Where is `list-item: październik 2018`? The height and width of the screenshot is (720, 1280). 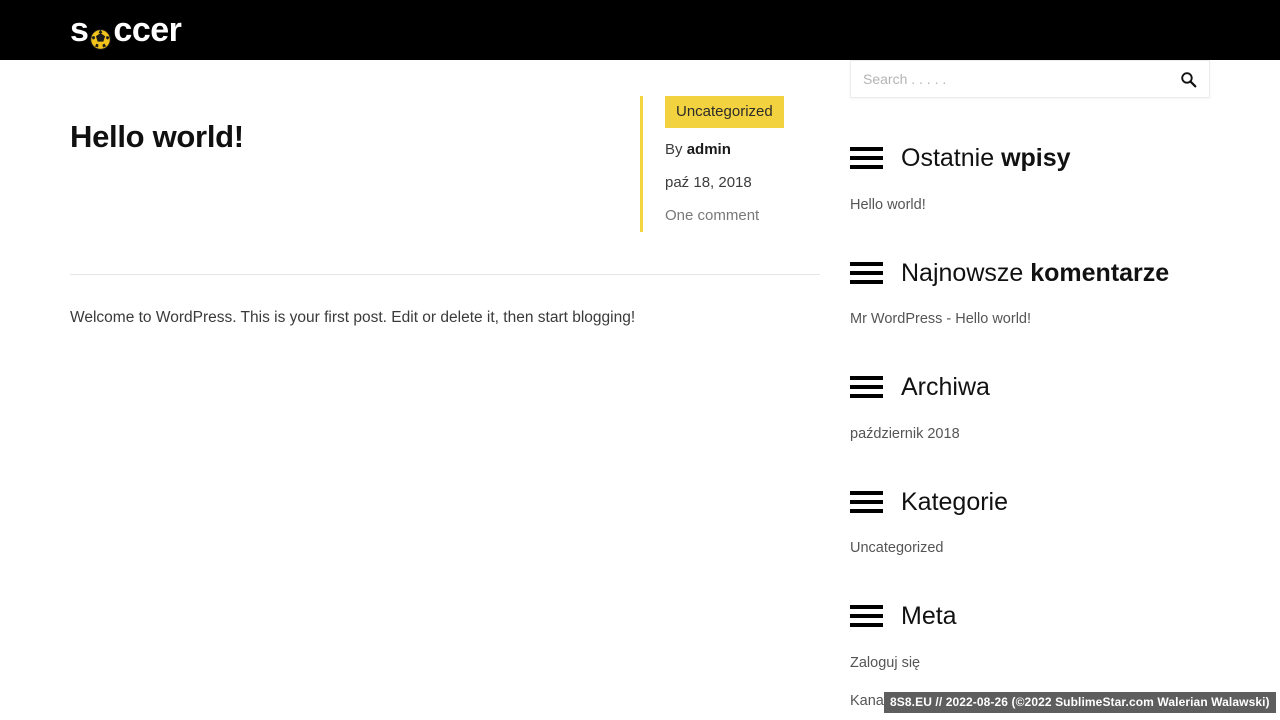
list-item: październik 2018 is located at coordinates (1030, 435).